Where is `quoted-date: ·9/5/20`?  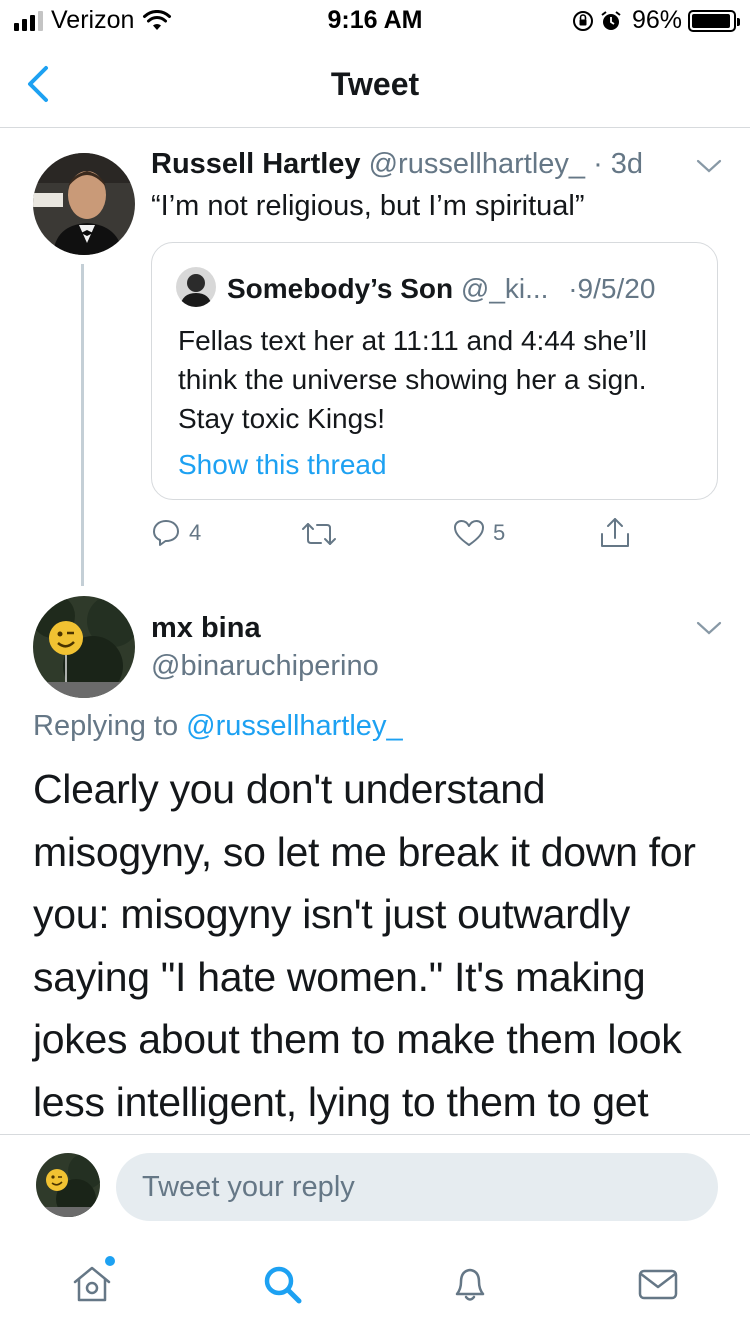
quoted-date: ·9/5/20 is located at coordinates (612, 288).